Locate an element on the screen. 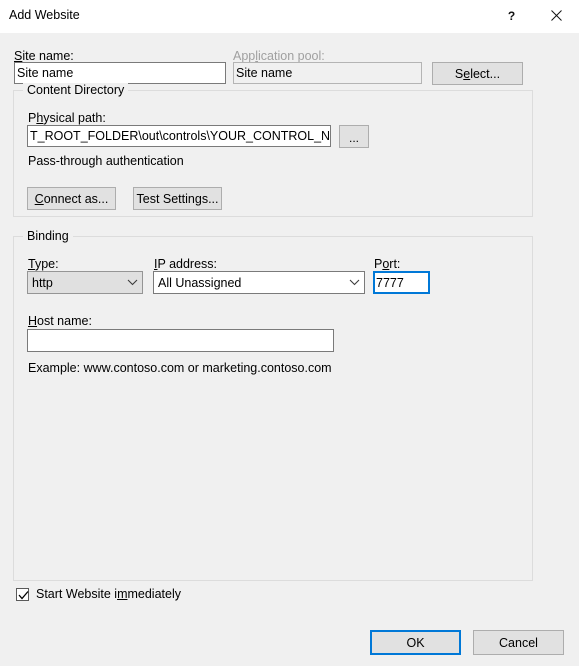 The width and height of the screenshot is (579, 666). port-input: 7777 is located at coordinates (401, 282).